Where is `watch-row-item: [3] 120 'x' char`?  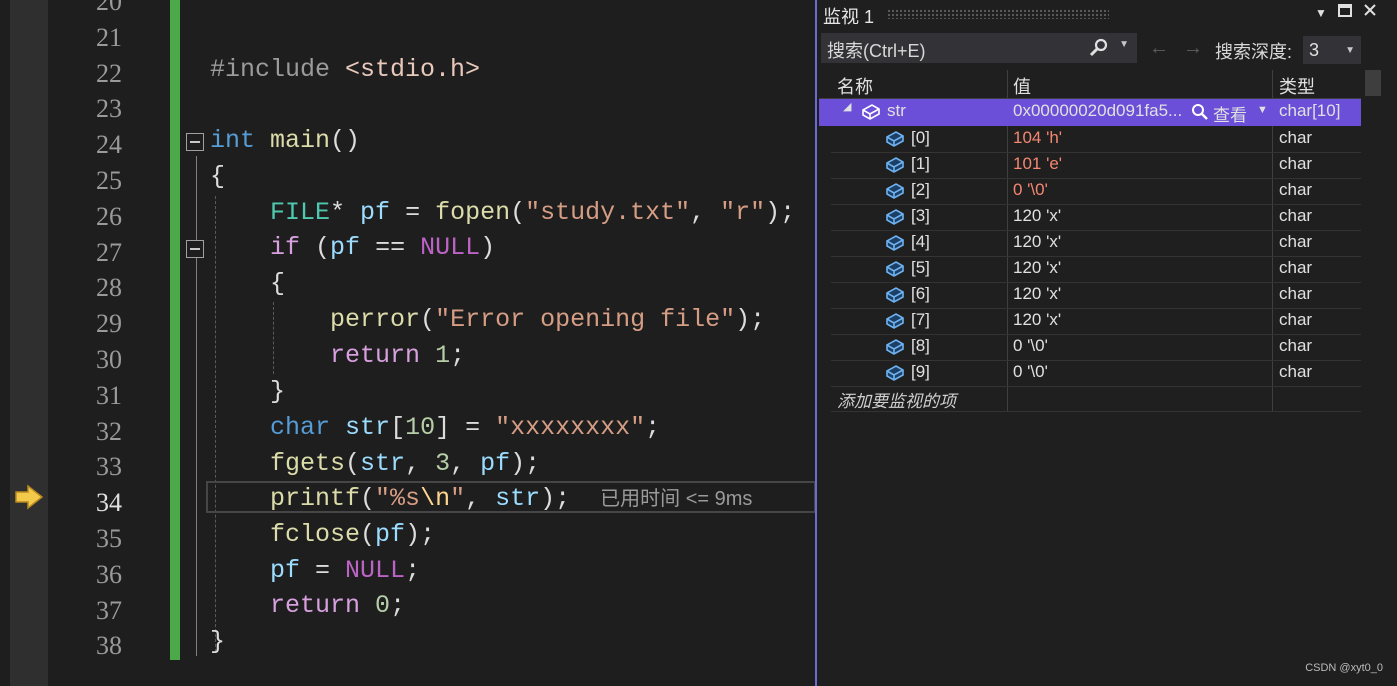 watch-row-item: [3] 120 'x' char is located at coordinates (1096, 217).